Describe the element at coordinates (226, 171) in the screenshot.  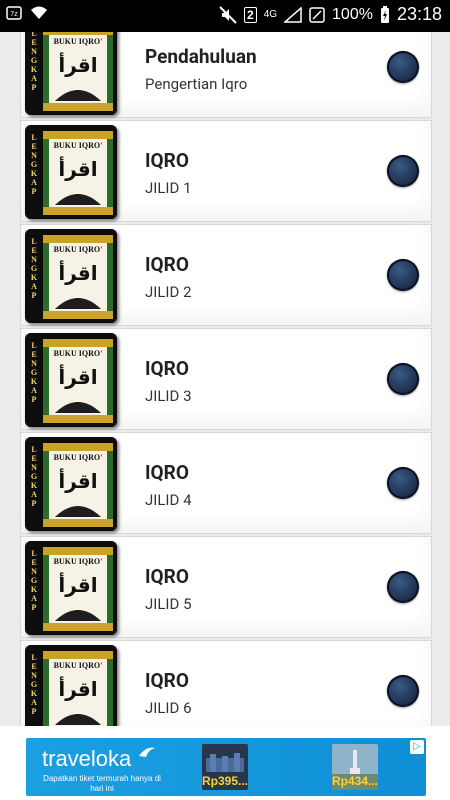
I see `list-item-jilid-1: L E N G K A P BUKU IQRO' اقرأ IQRO JILID 1` at that location.